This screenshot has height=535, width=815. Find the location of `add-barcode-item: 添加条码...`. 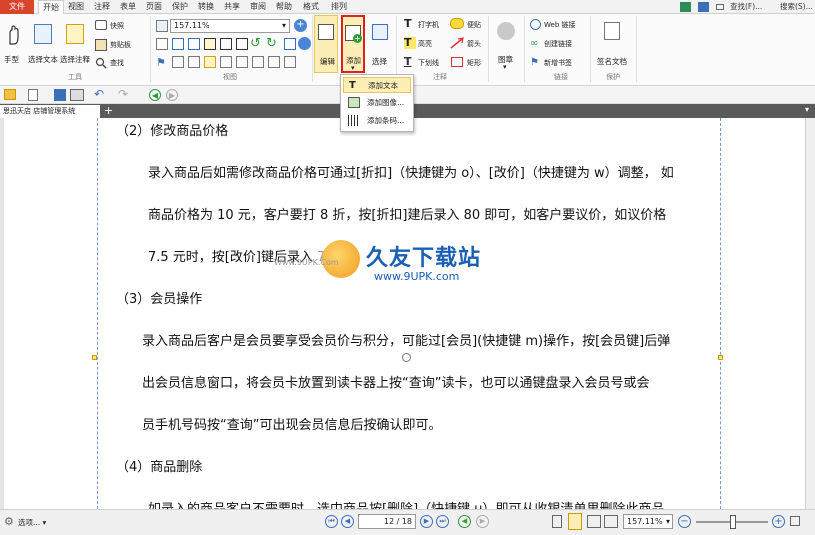

add-barcode-item: 添加条码... is located at coordinates (377, 121).